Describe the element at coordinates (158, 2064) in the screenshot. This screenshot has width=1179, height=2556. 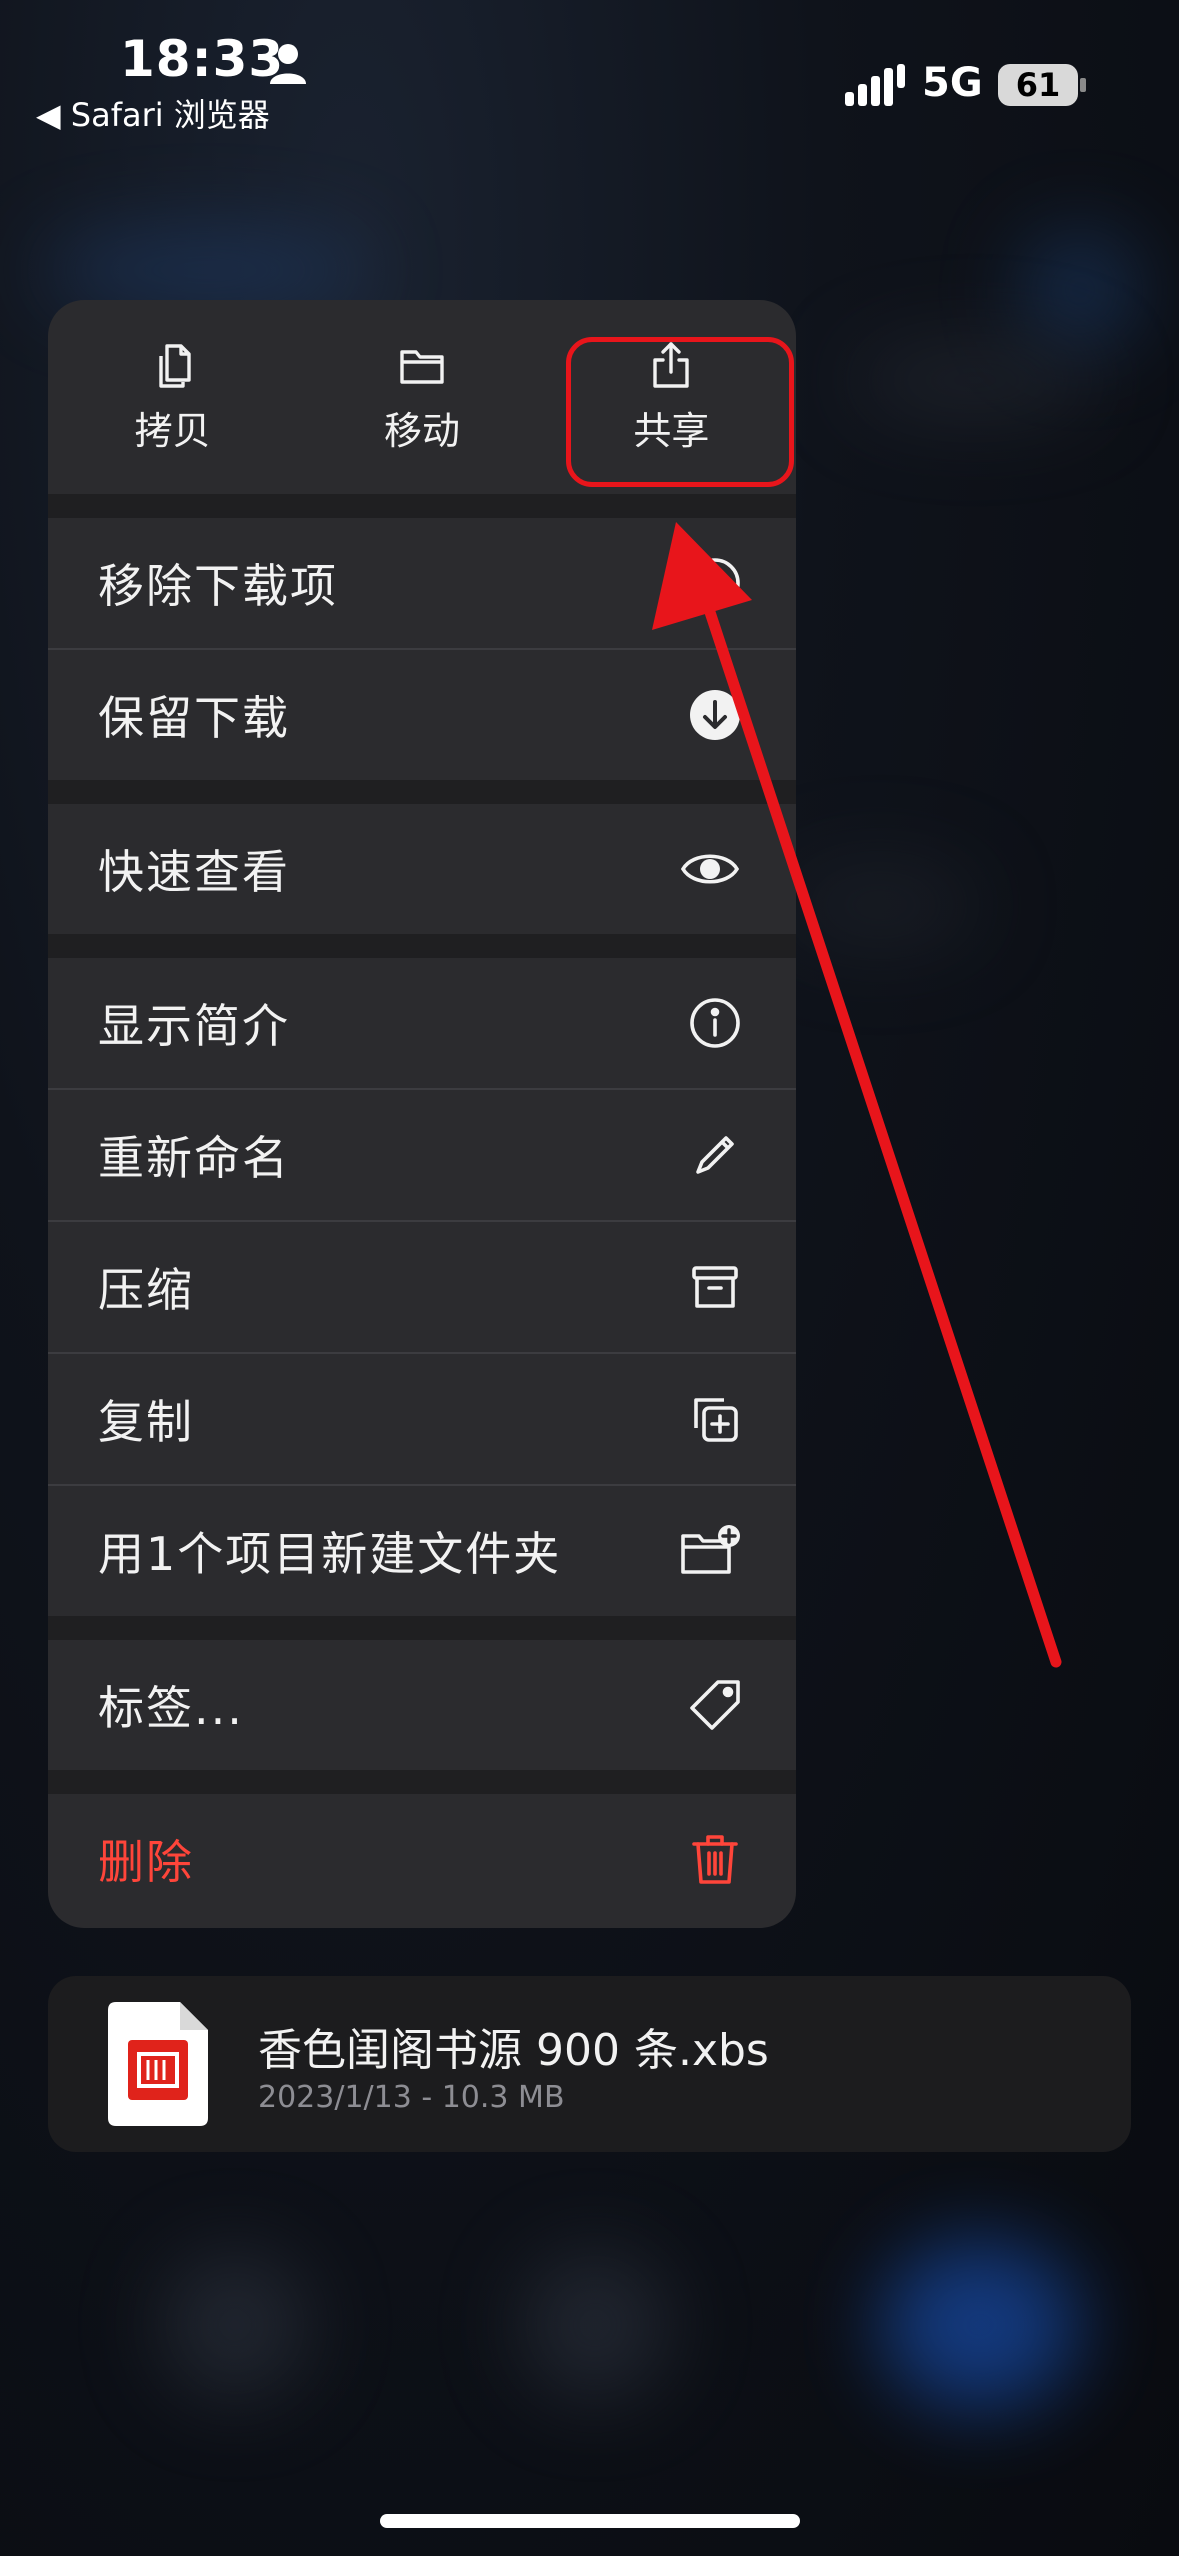
I see `document-icon` at that location.